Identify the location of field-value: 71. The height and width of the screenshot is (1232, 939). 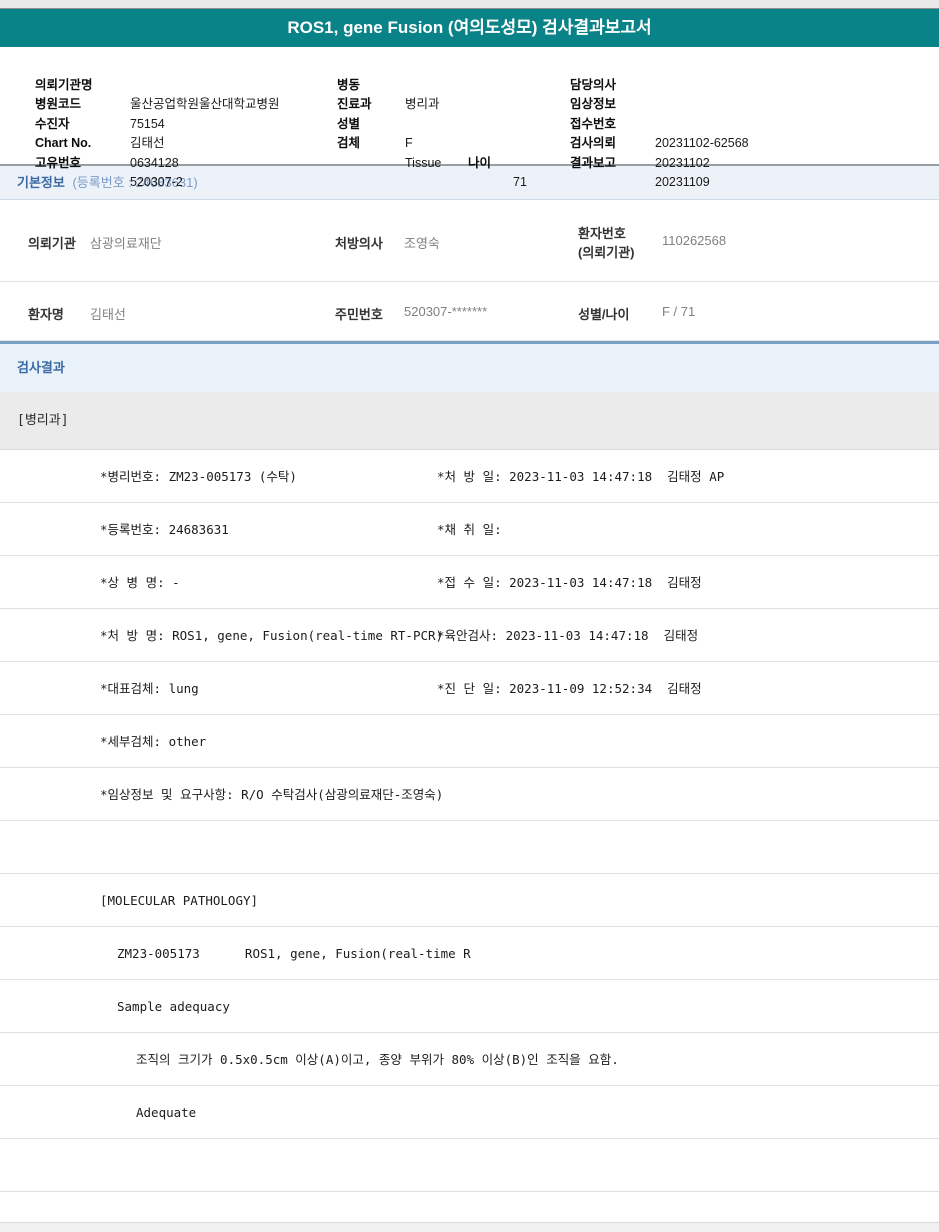
(520, 182).